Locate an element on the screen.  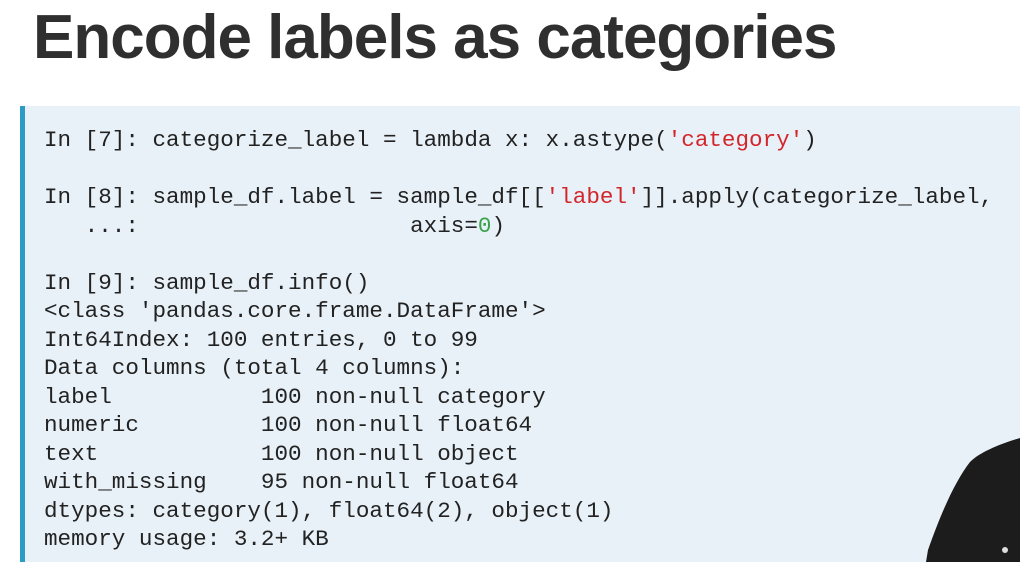
number-literal: 0 is located at coordinates (484, 225).